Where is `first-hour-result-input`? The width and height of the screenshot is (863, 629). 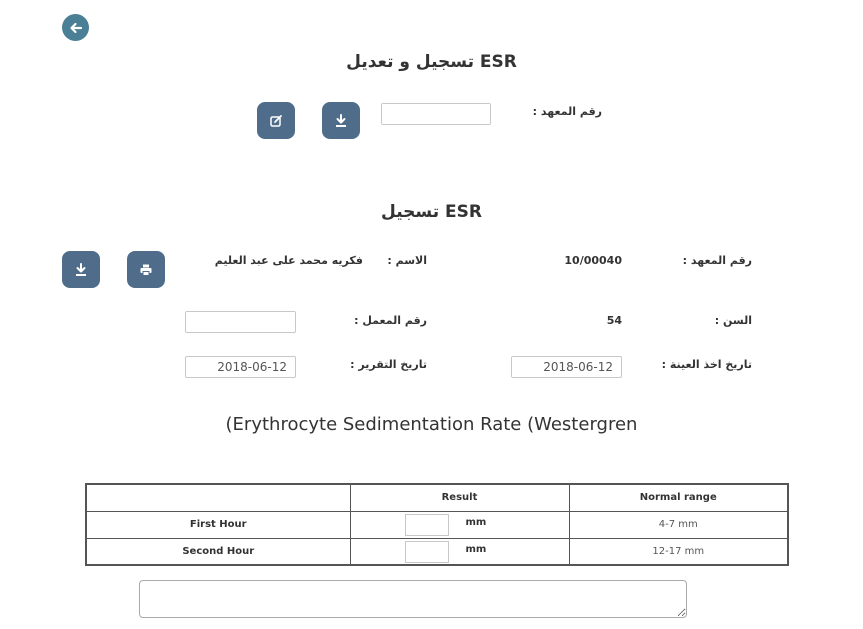 first-hour-result-input is located at coordinates (426, 524).